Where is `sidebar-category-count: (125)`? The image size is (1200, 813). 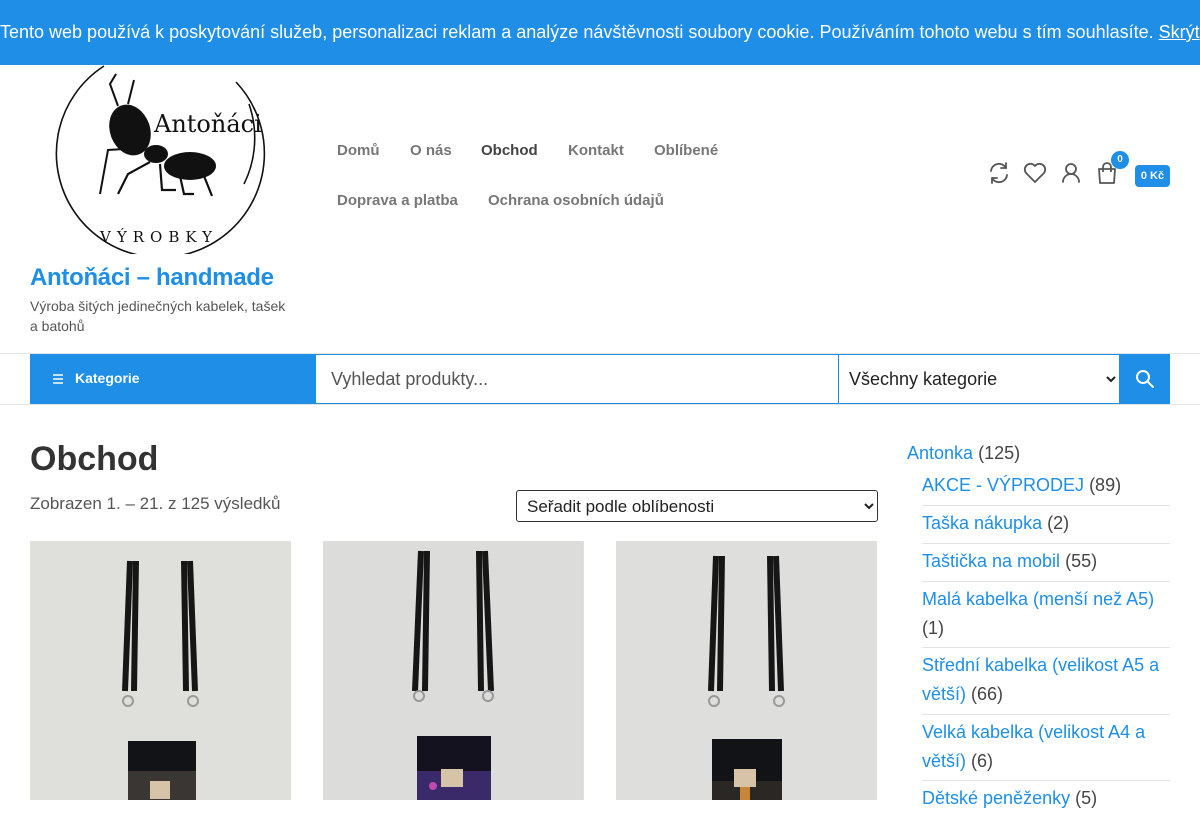 sidebar-category-count: (125) is located at coordinates (999, 453).